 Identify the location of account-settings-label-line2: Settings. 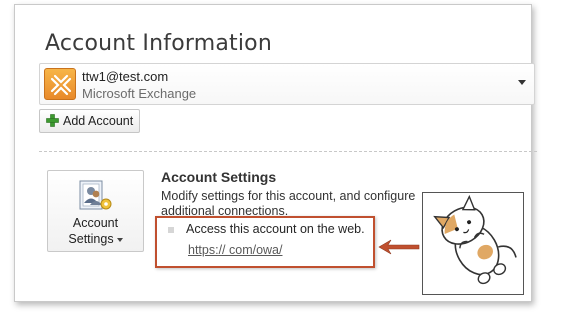
(91, 239).